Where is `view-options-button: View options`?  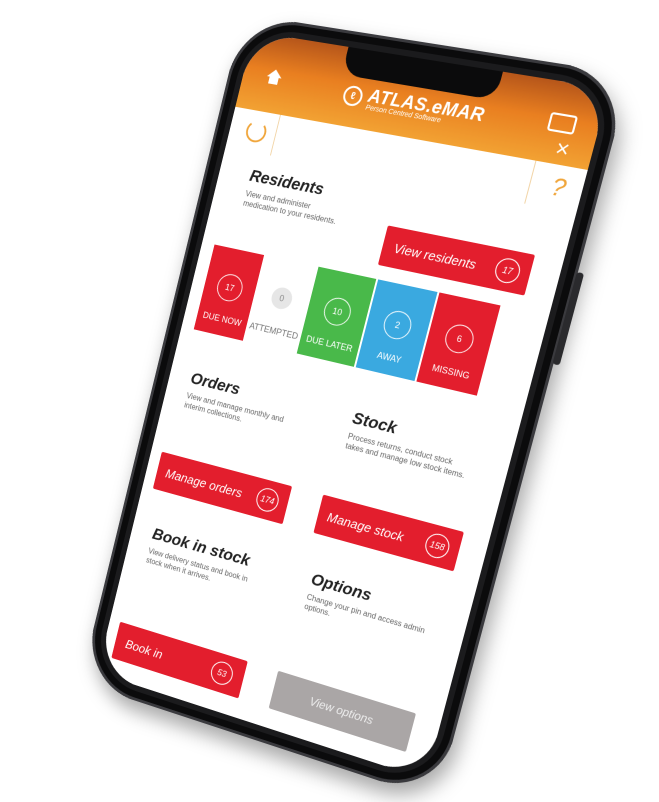 view-options-button: View options is located at coordinates (342, 711).